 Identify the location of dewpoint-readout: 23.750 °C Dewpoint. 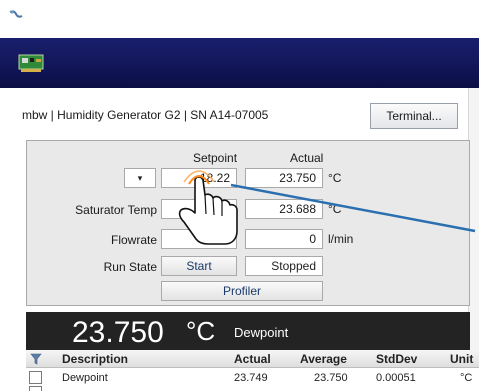
(248, 331).